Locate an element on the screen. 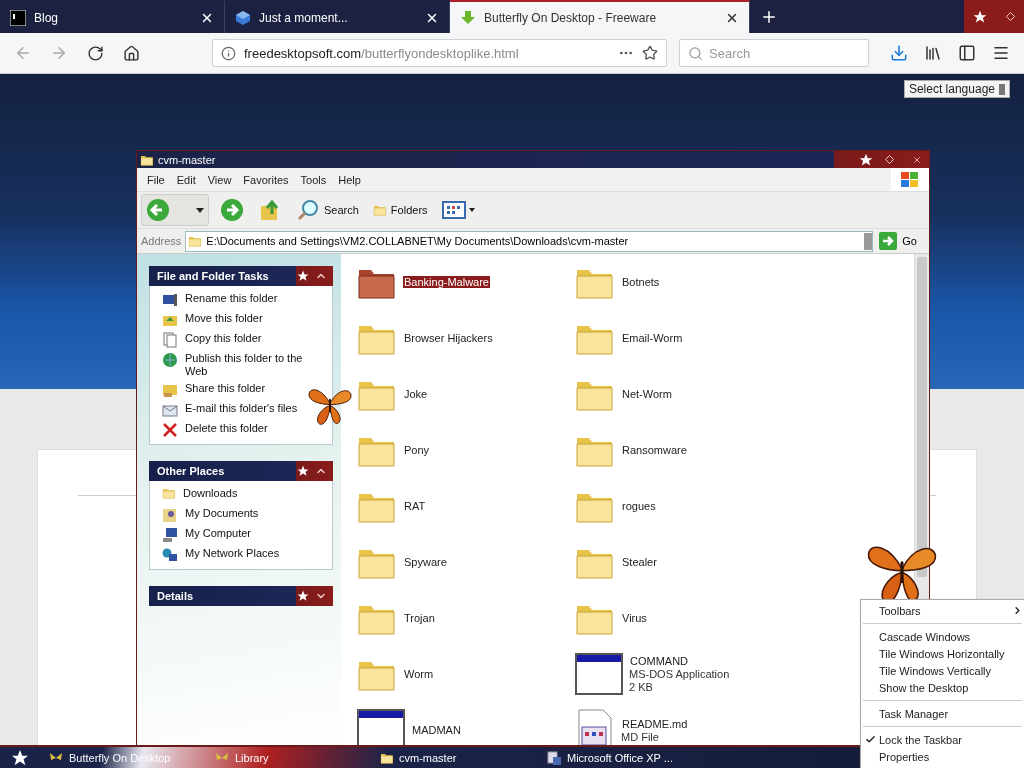 The height and width of the screenshot is (768, 1024). scroll-handle is located at coordinates (868, 241).